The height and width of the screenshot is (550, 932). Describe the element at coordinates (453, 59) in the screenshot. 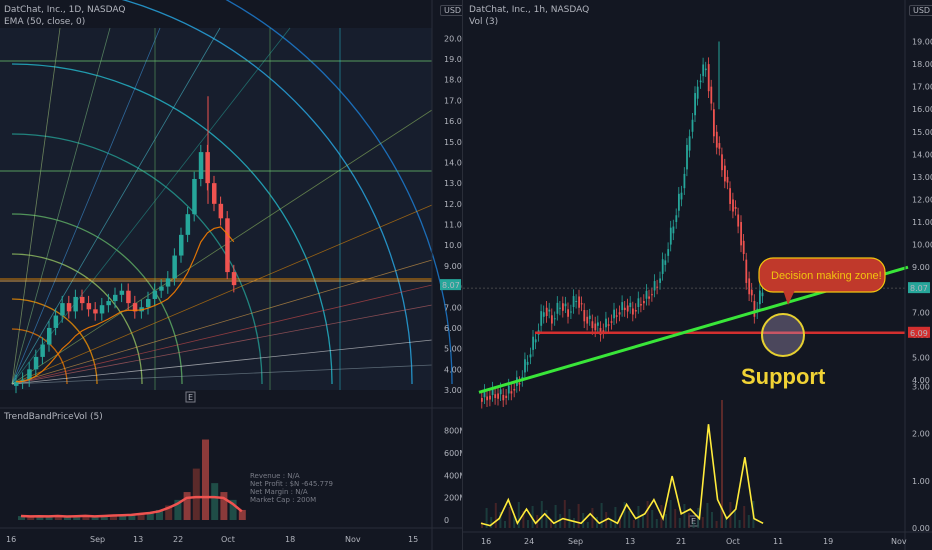

I see `price-tick-label: 19.00` at that location.